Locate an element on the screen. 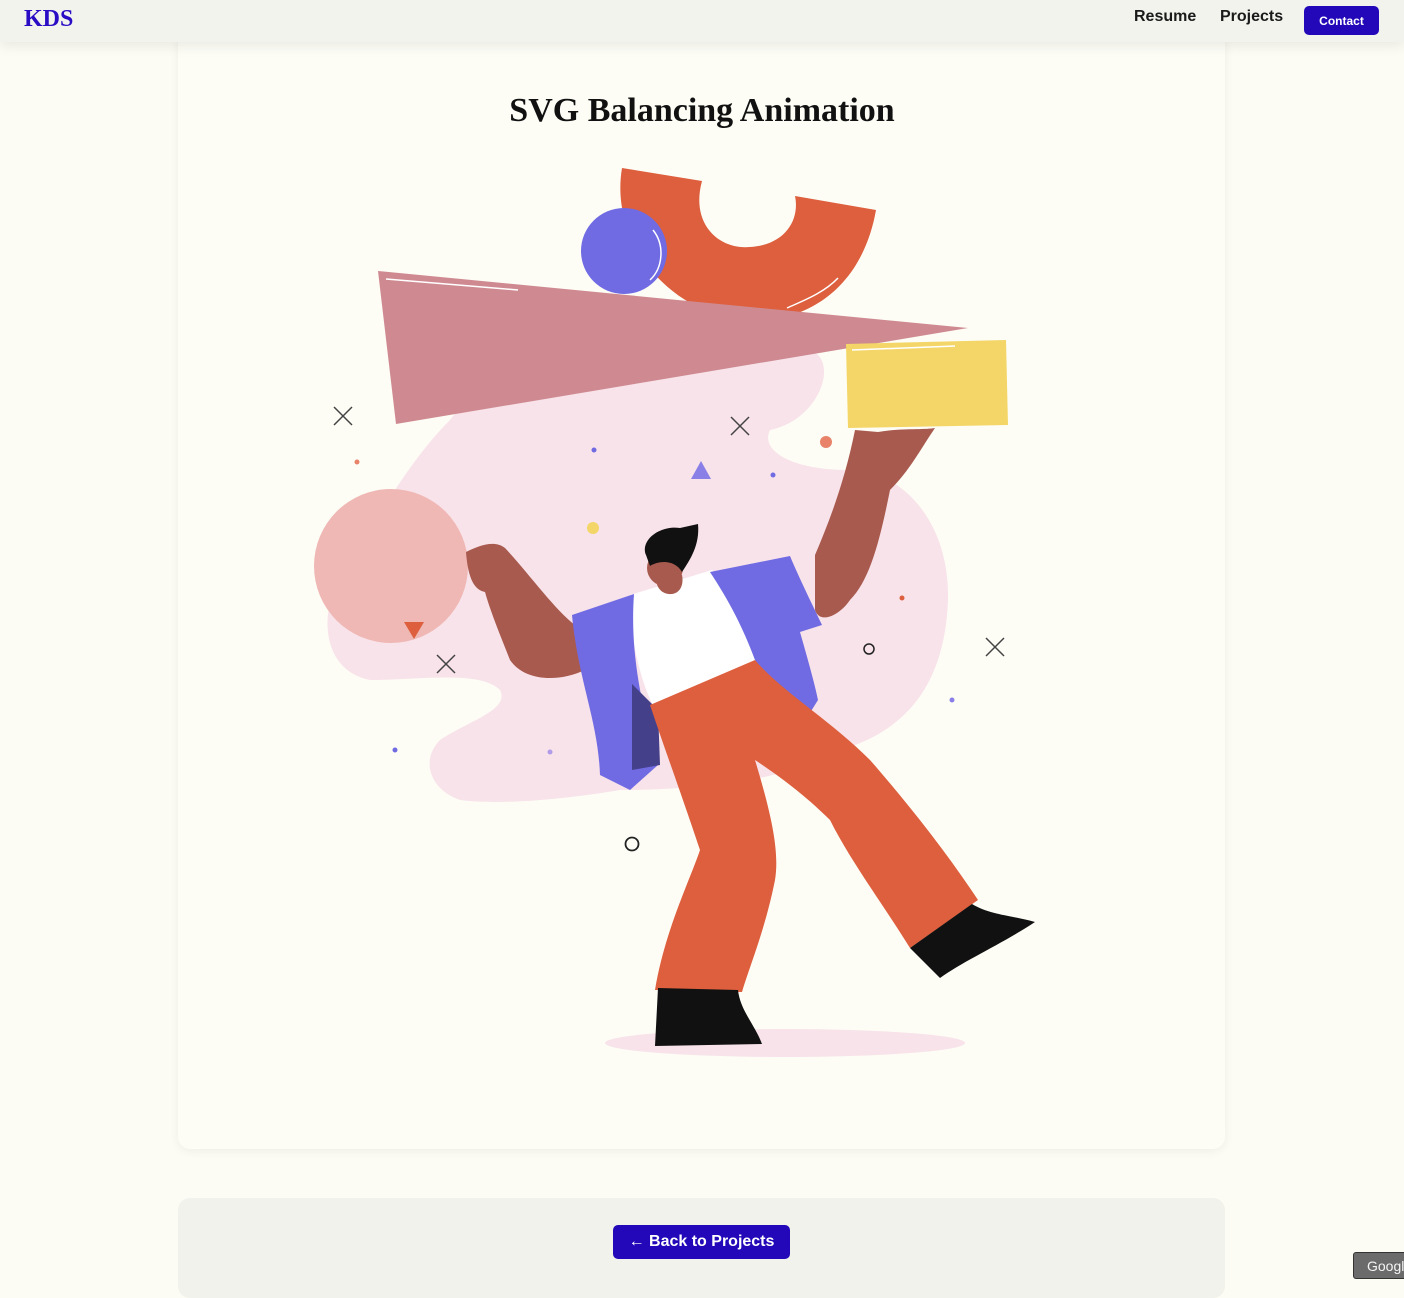  site-logo: KDS is located at coordinates (48, 19).